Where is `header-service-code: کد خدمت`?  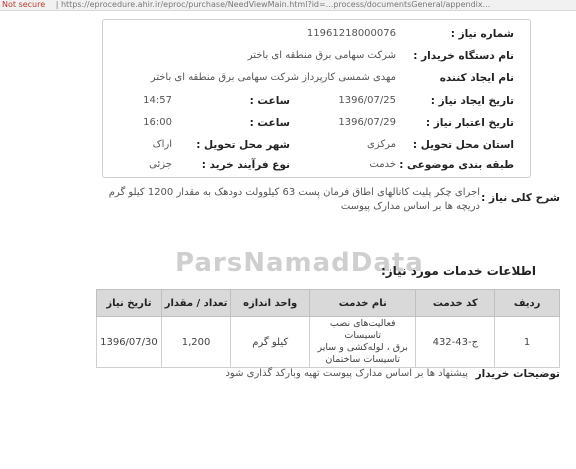 header-service-code: کد خدمت is located at coordinates (455, 303).